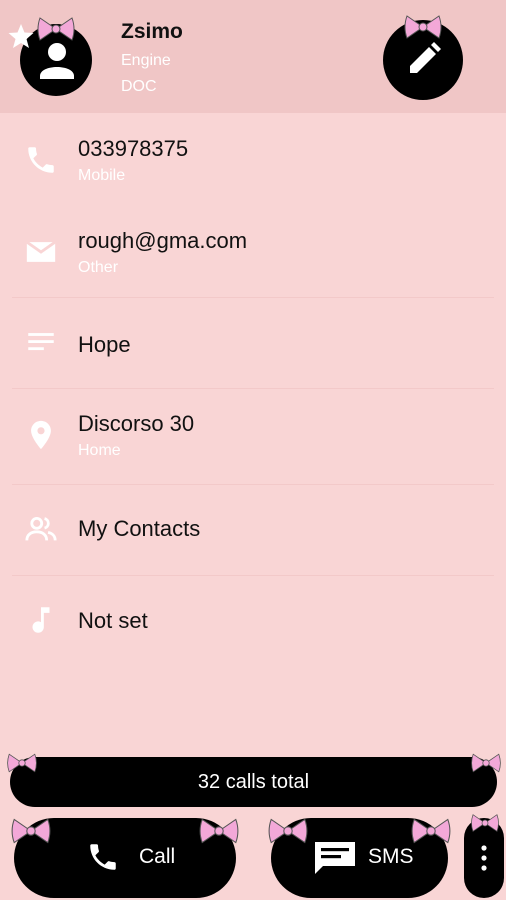 Image resolution: width=506 pixels, height=900 pixels. I want to click on sms-label: SMS, so click(391, 856).